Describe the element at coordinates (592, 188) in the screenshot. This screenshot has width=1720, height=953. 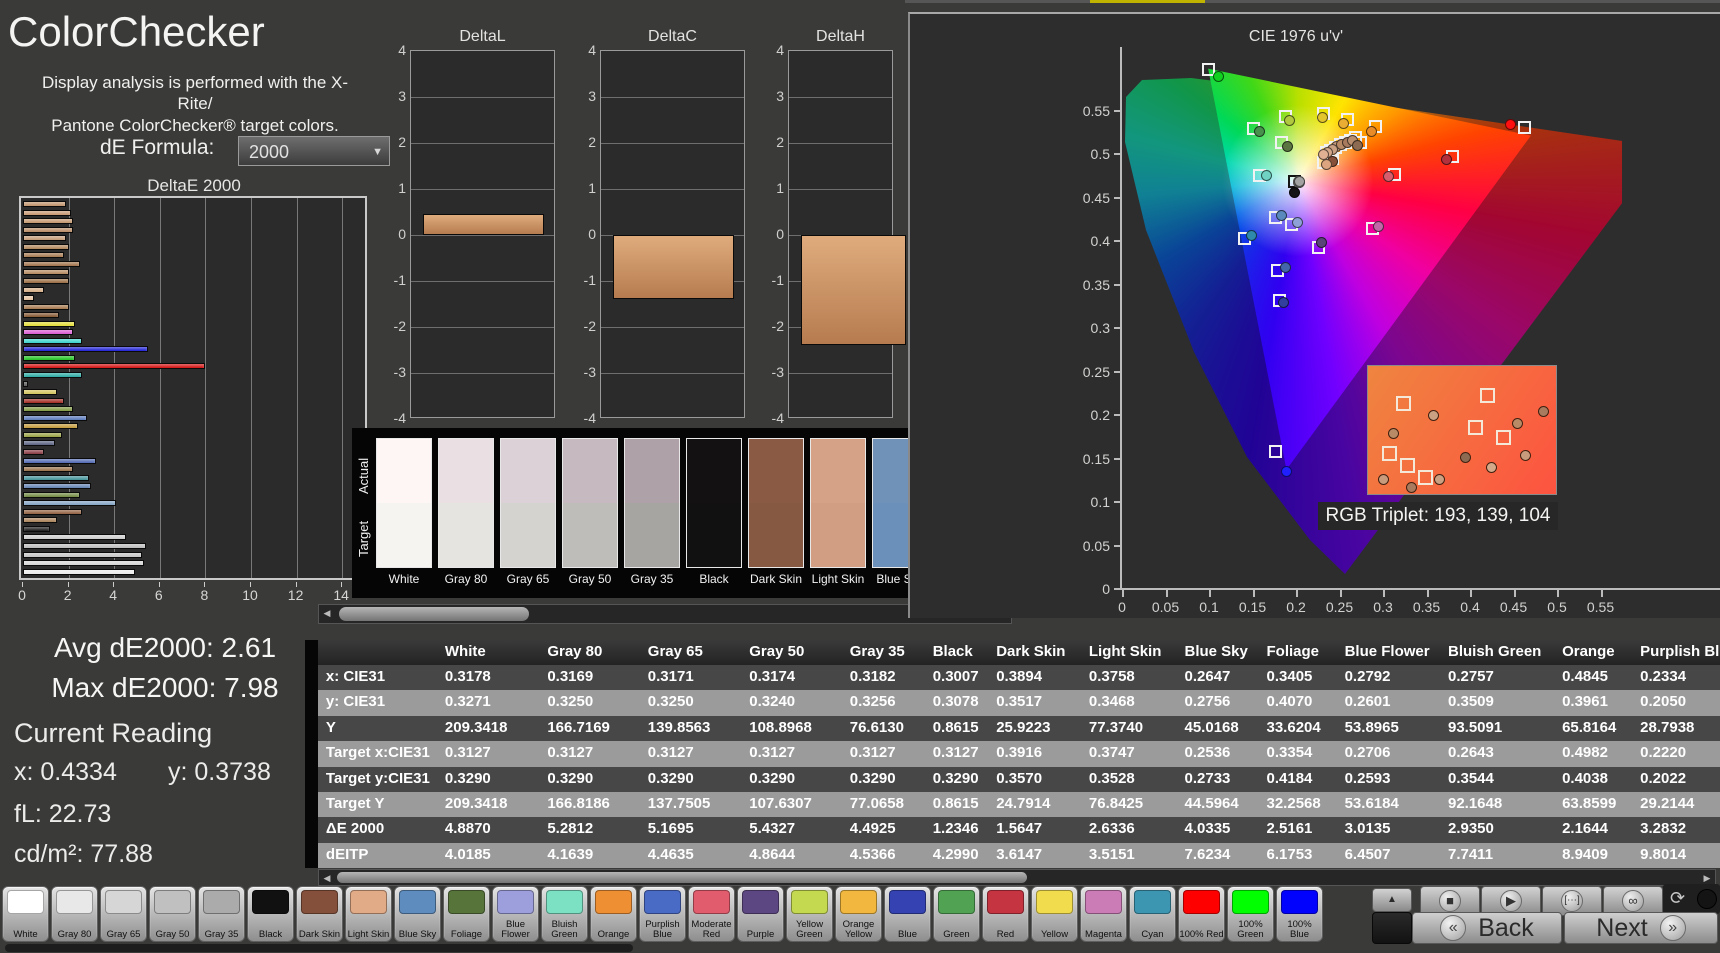
I see `y-tick-label: 1` at that location.